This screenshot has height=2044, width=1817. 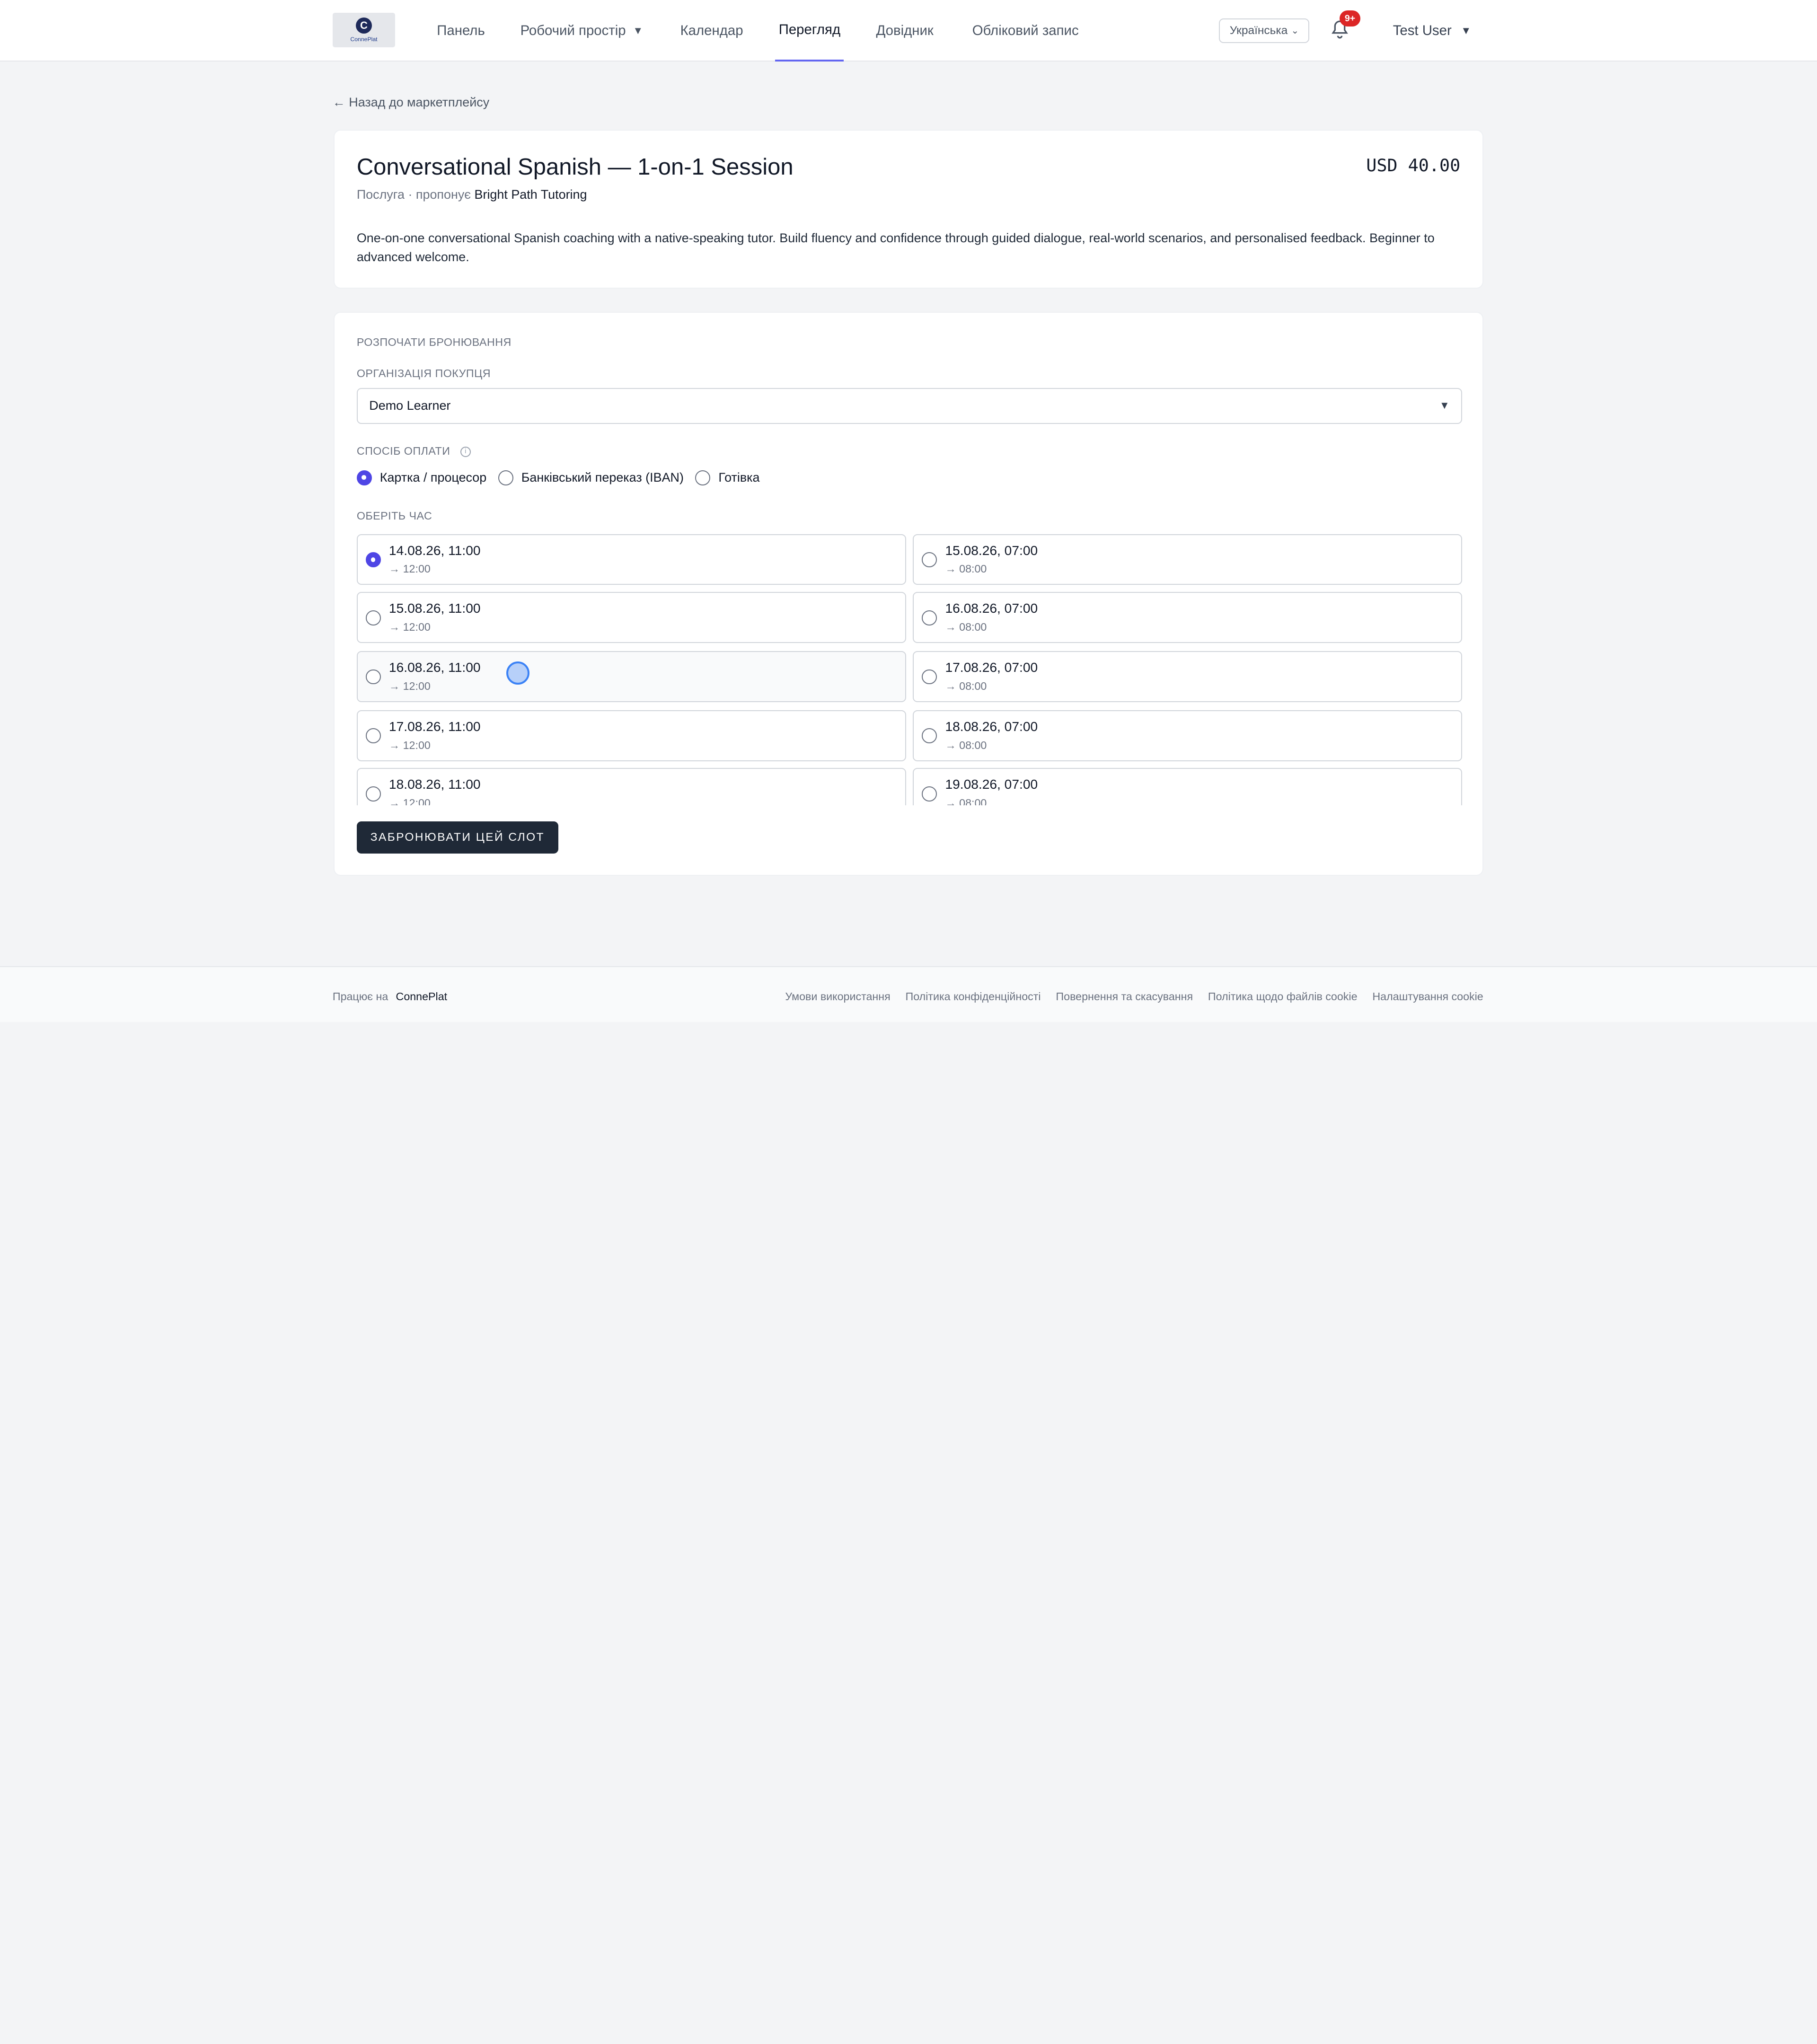 I want to click on nav-item-panel: Панель, so click(x=461, y=31).